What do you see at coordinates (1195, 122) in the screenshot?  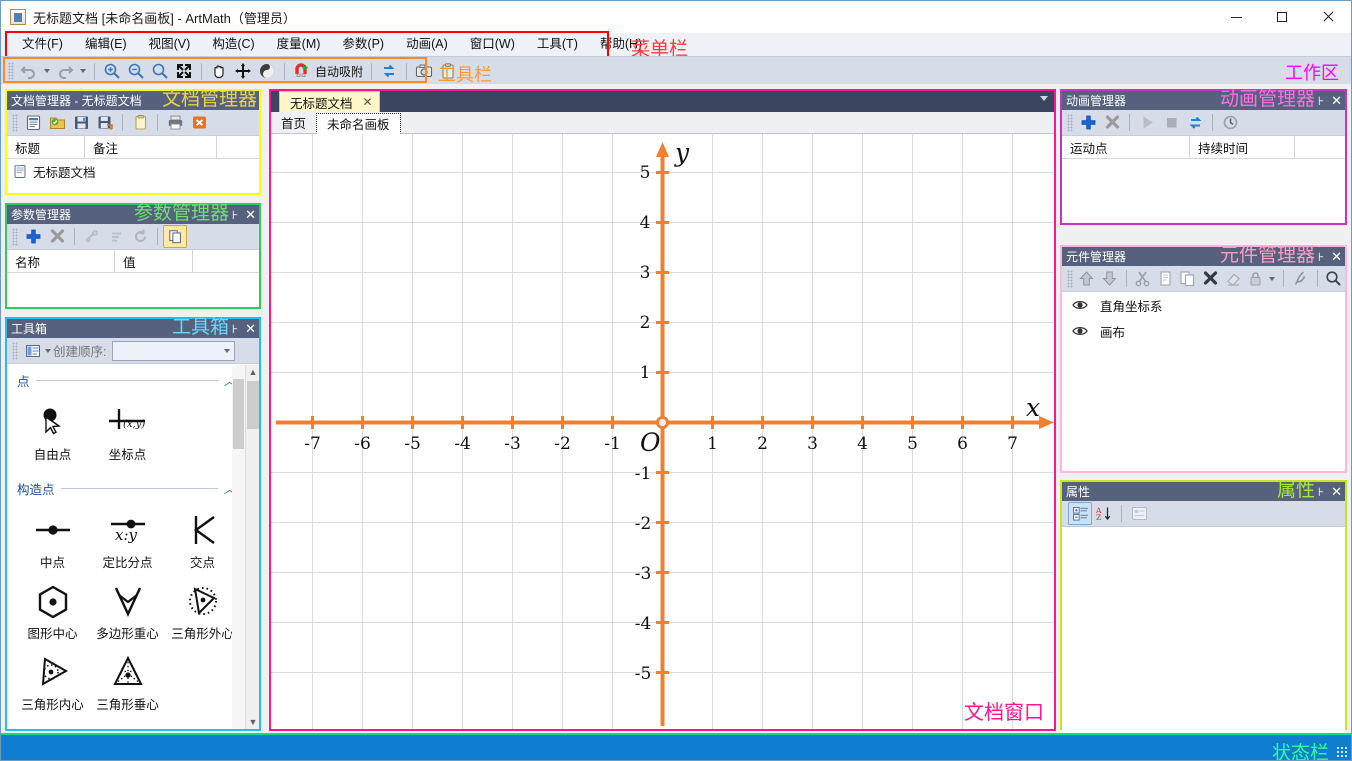 I see `loop-animation-button` at bounding box center [1195, 122].